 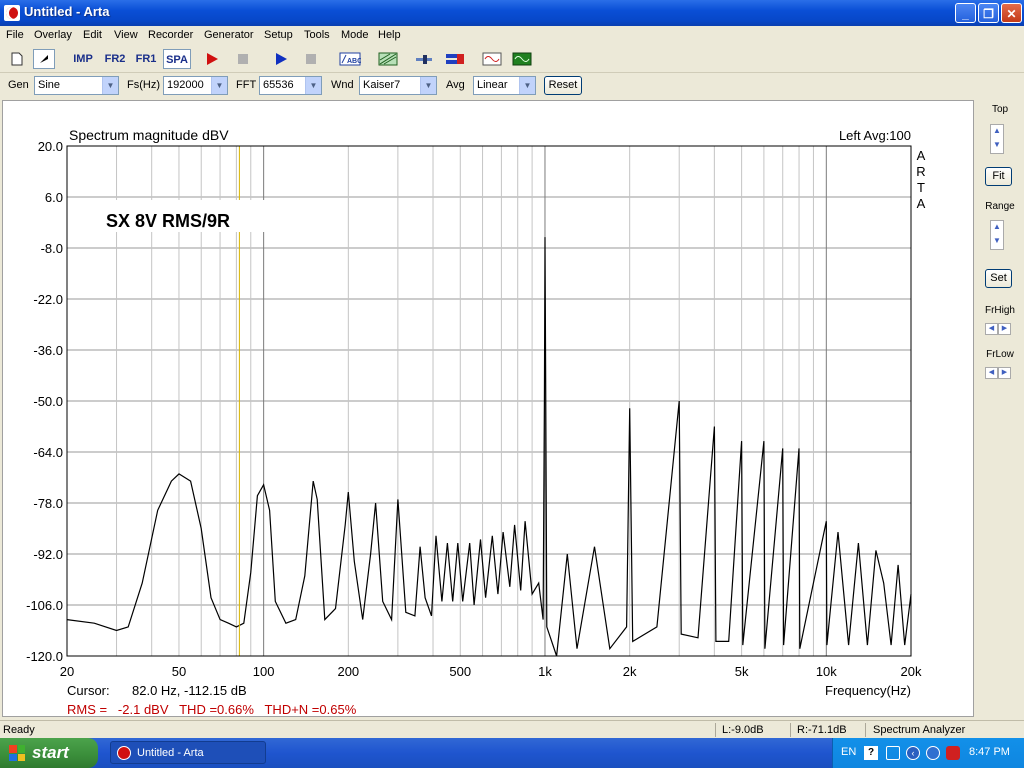 I want to click on fs-select: 192000 ▼, so click(x=195, y=85).